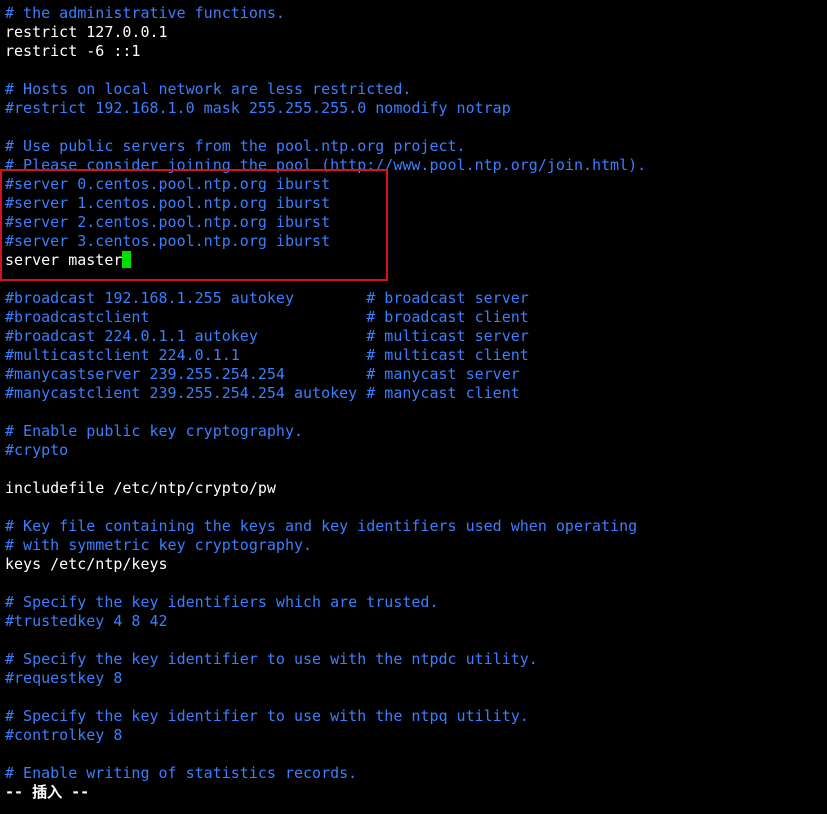 This screenshot has height=814, width=827. Describe the element at coordinates (140, 488) in the screenshot. I see `config-text: includefile /etc/ntp/crypto/pw` at that location.